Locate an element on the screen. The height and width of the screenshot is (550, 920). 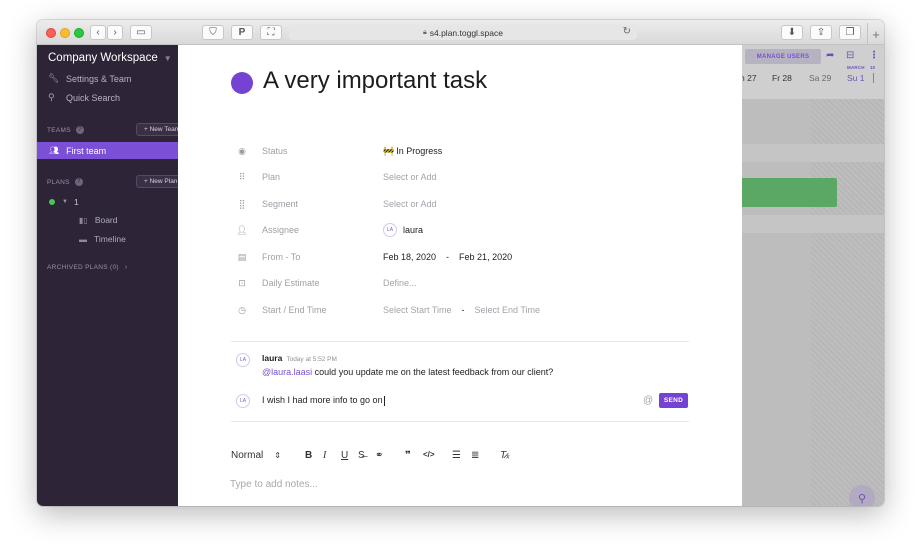
sidebar-item-board: ▮▯ Board is located at coordinates (98, 220).